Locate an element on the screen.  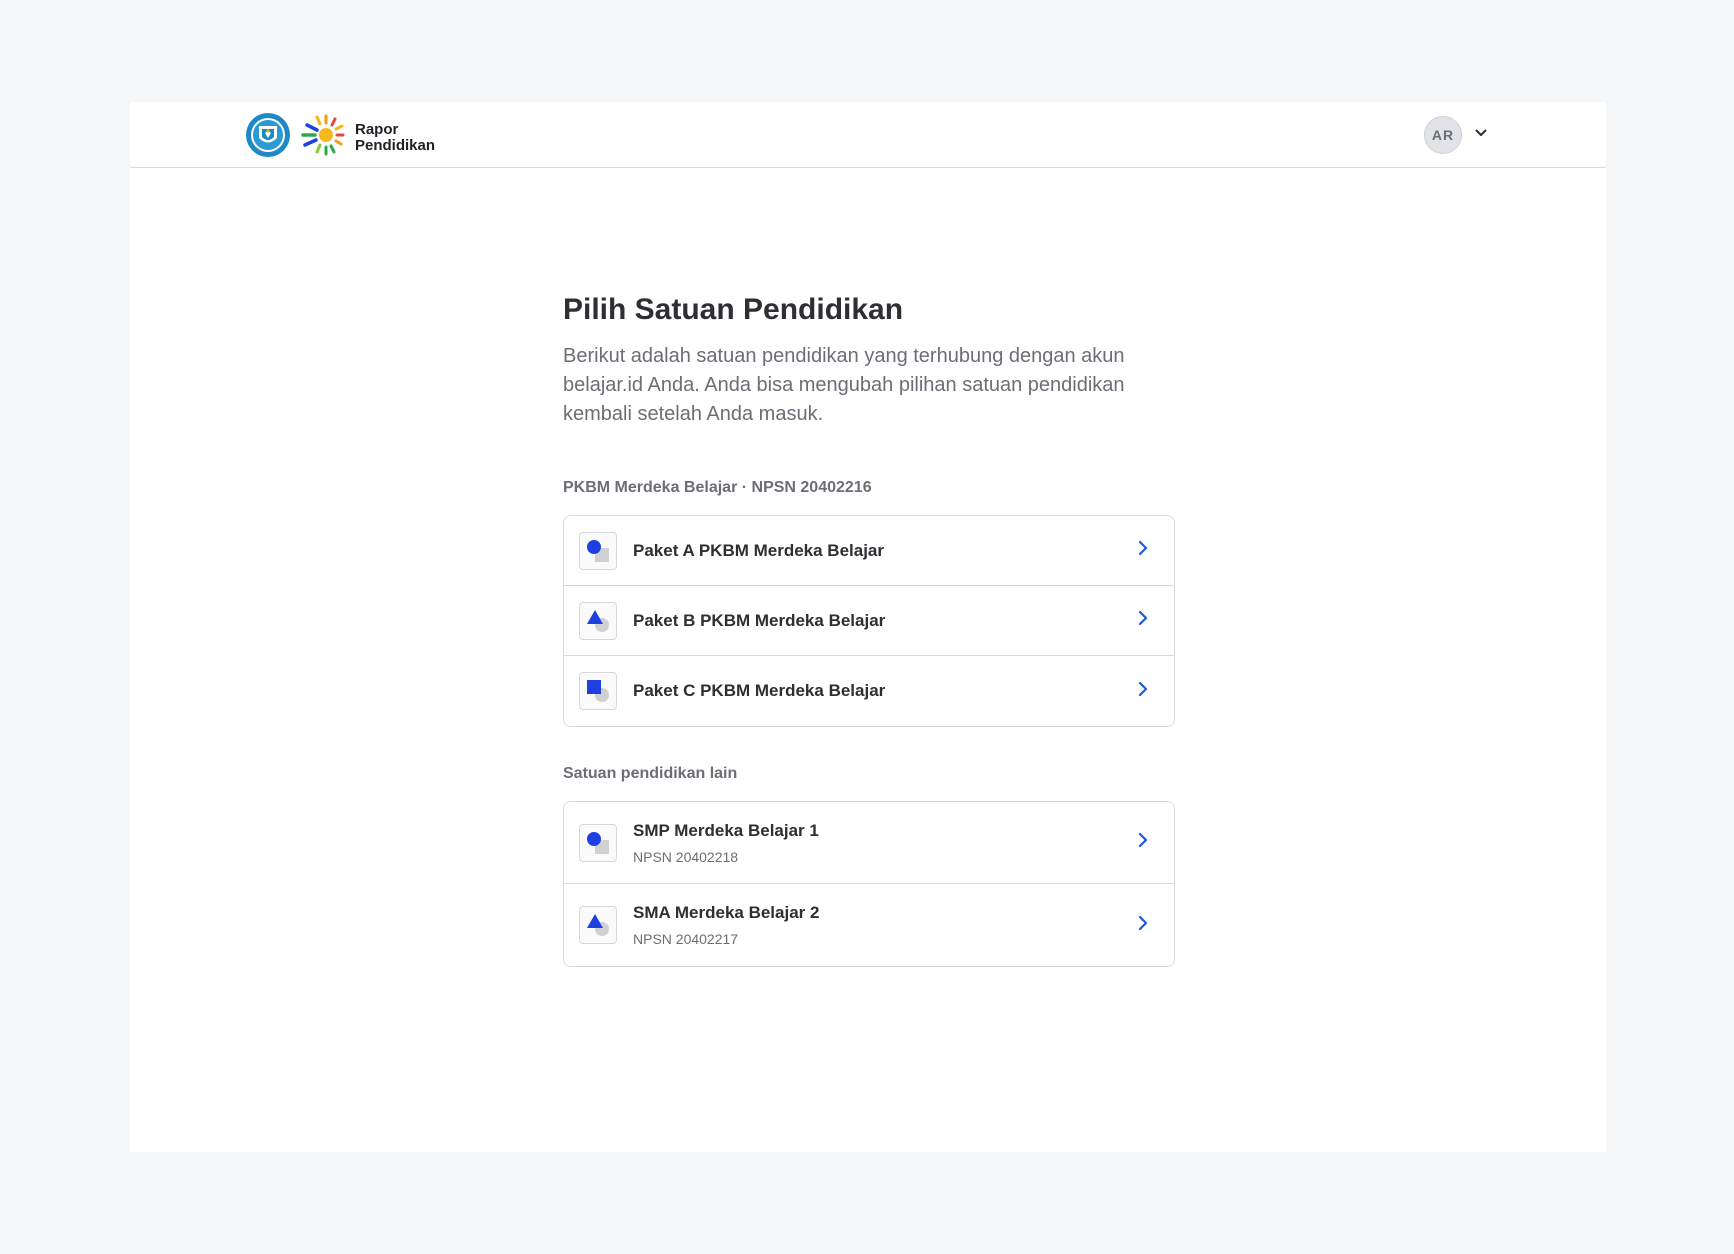
list-item-paket-c: Paket C PKBM Merdeka Belajar is located at coordinates (869, 691).